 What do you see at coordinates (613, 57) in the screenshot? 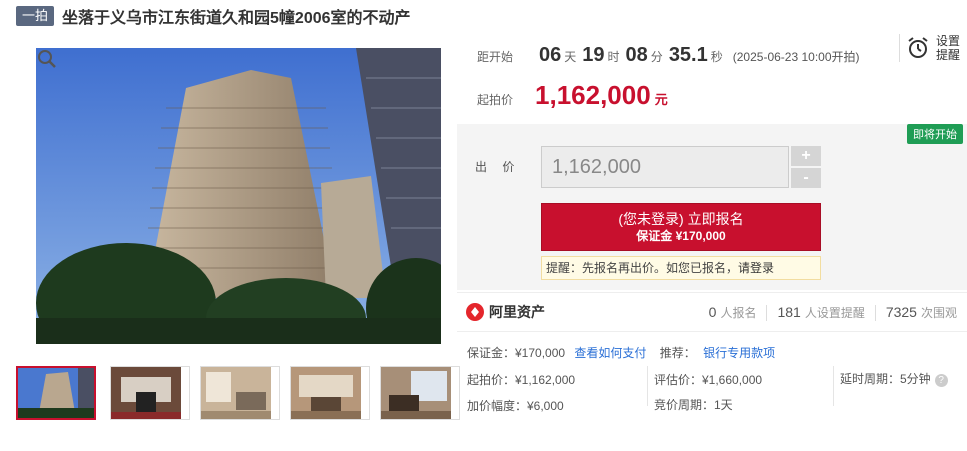
I see `countdown-hours-unit: 时` at bounding box center [613, 57].